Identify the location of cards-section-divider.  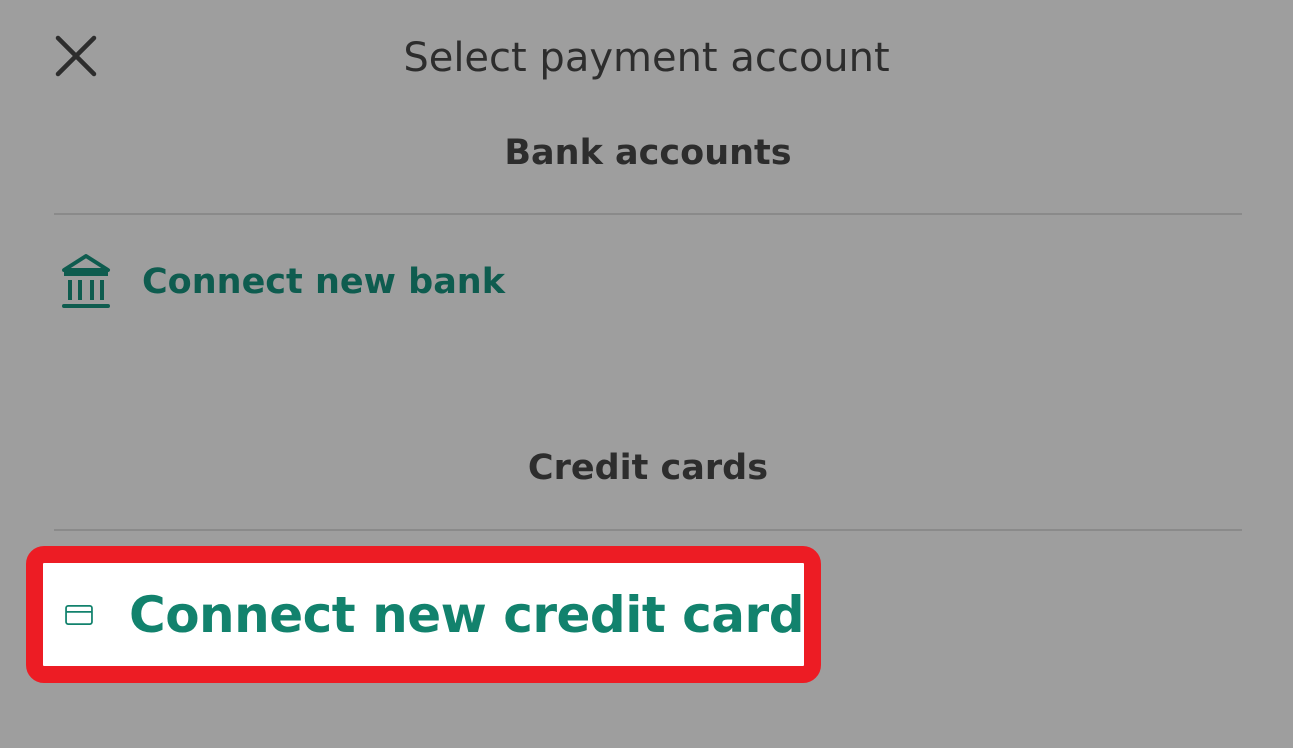
(648, 530).